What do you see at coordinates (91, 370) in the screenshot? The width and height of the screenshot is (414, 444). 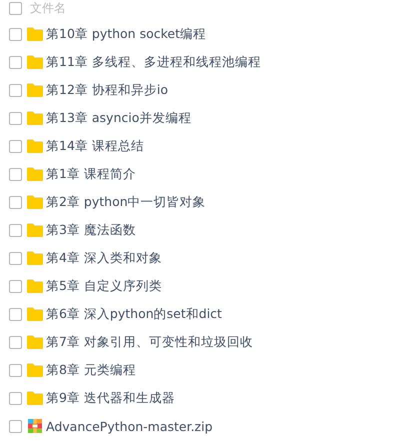 I see `file-name: 第8章 元类编程` at bounding box center [91, 370].